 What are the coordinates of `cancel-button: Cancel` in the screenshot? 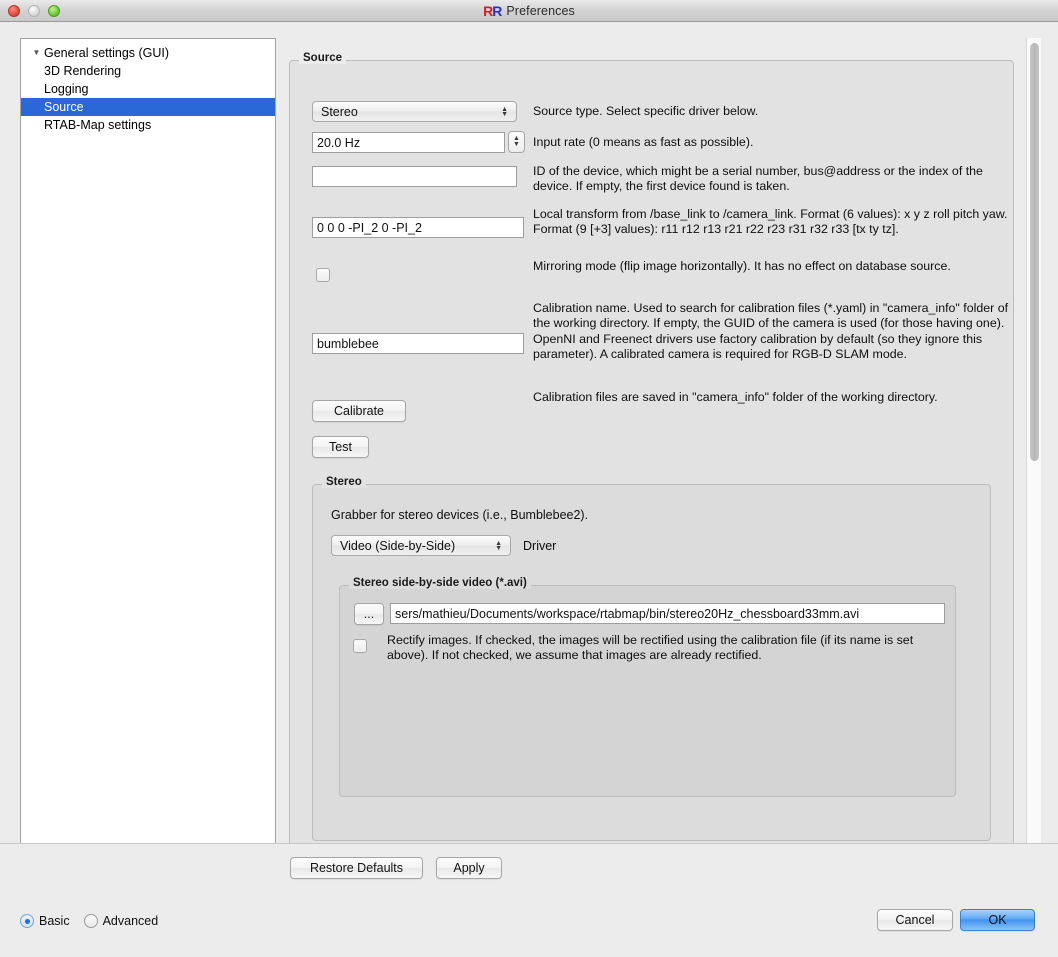 It's located at (915, 920).